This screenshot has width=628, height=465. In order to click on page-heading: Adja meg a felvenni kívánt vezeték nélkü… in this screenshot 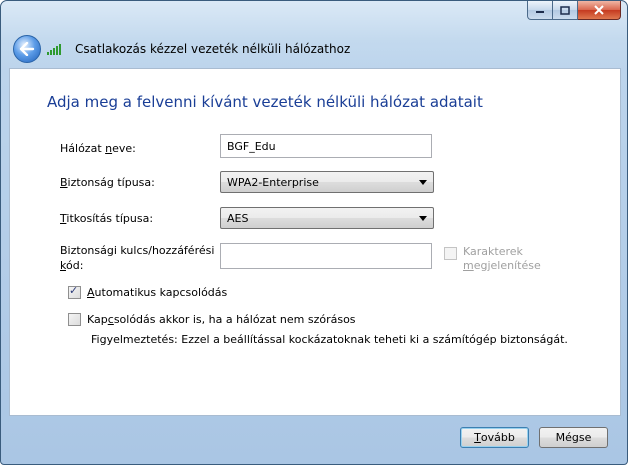, I will do `click(265, 102)`.